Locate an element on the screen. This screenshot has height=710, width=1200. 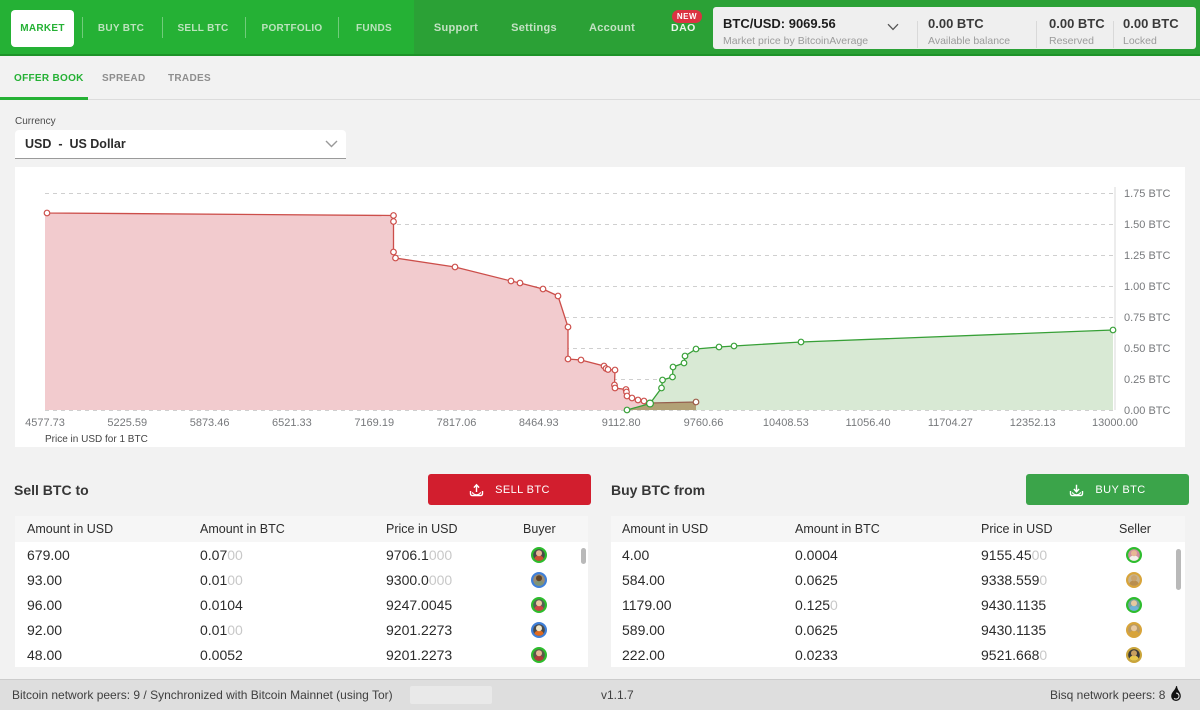
svg-text: 7169.19 is located at coordinates (374, 423).